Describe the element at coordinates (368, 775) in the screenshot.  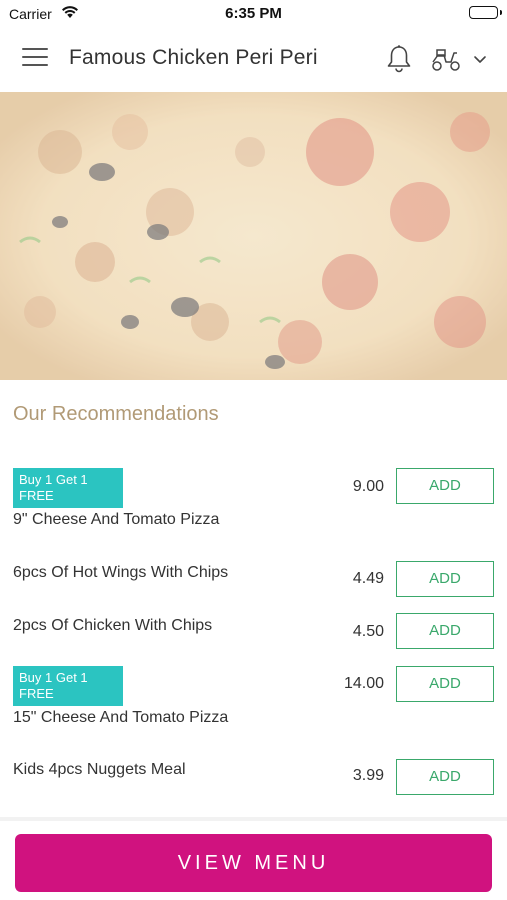
I see `item-price: 3.99` at that location.